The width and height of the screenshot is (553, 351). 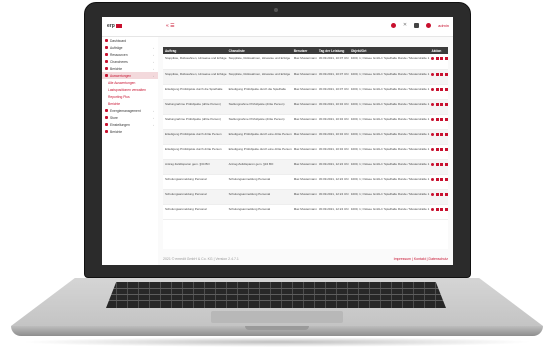 I want to click on sidebar-item: Dashboard, so click(x=130, y=40).